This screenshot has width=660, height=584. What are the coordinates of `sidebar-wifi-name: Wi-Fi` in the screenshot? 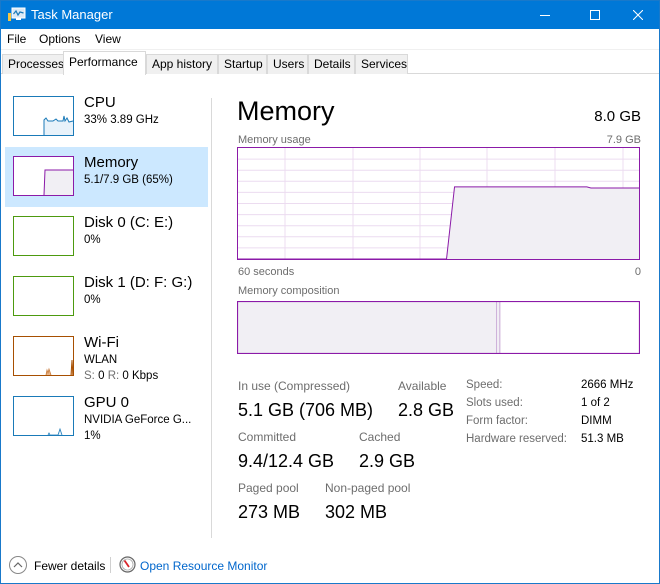 It's located at (101, 342).